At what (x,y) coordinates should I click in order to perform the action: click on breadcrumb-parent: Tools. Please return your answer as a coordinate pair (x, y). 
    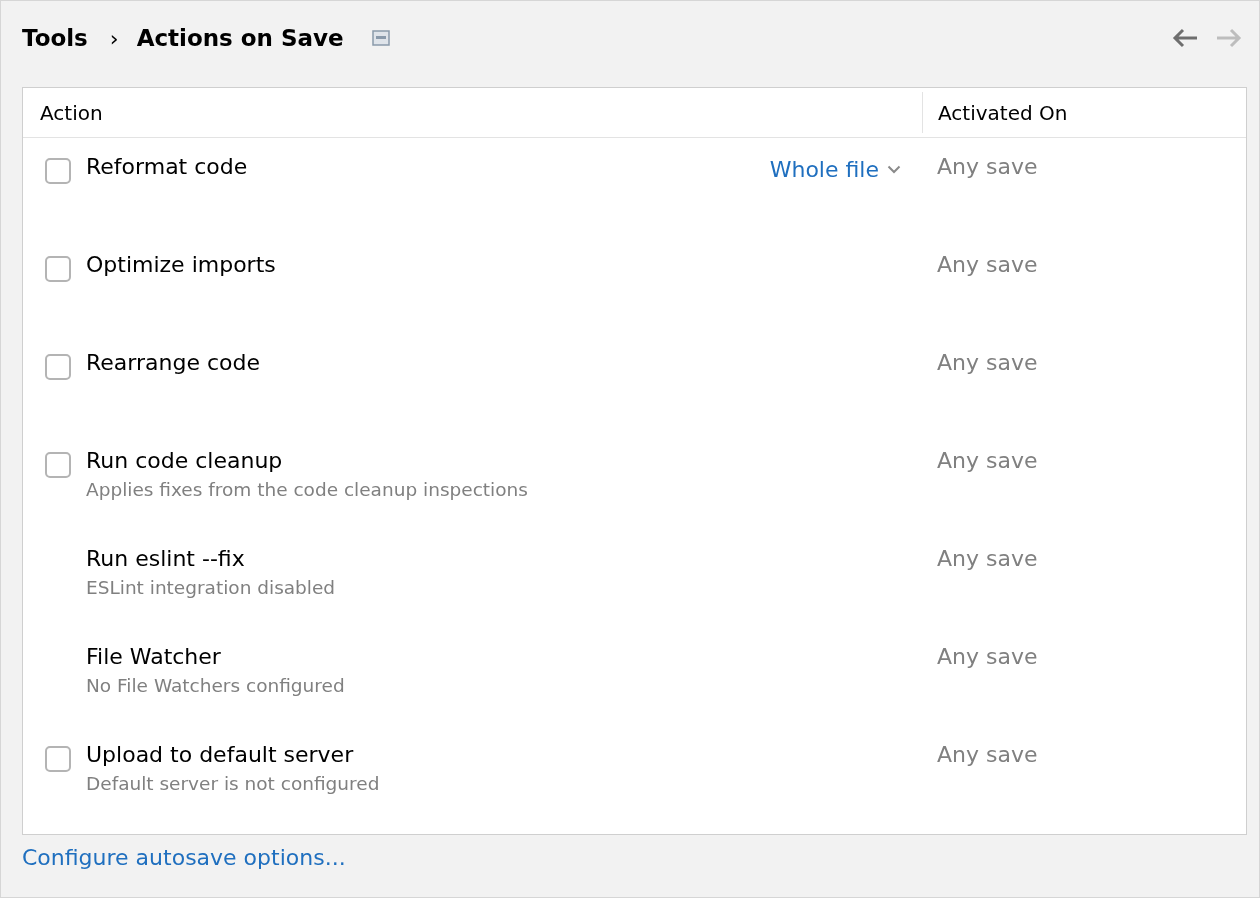
    Looking at the image, I should click on (55, 38).